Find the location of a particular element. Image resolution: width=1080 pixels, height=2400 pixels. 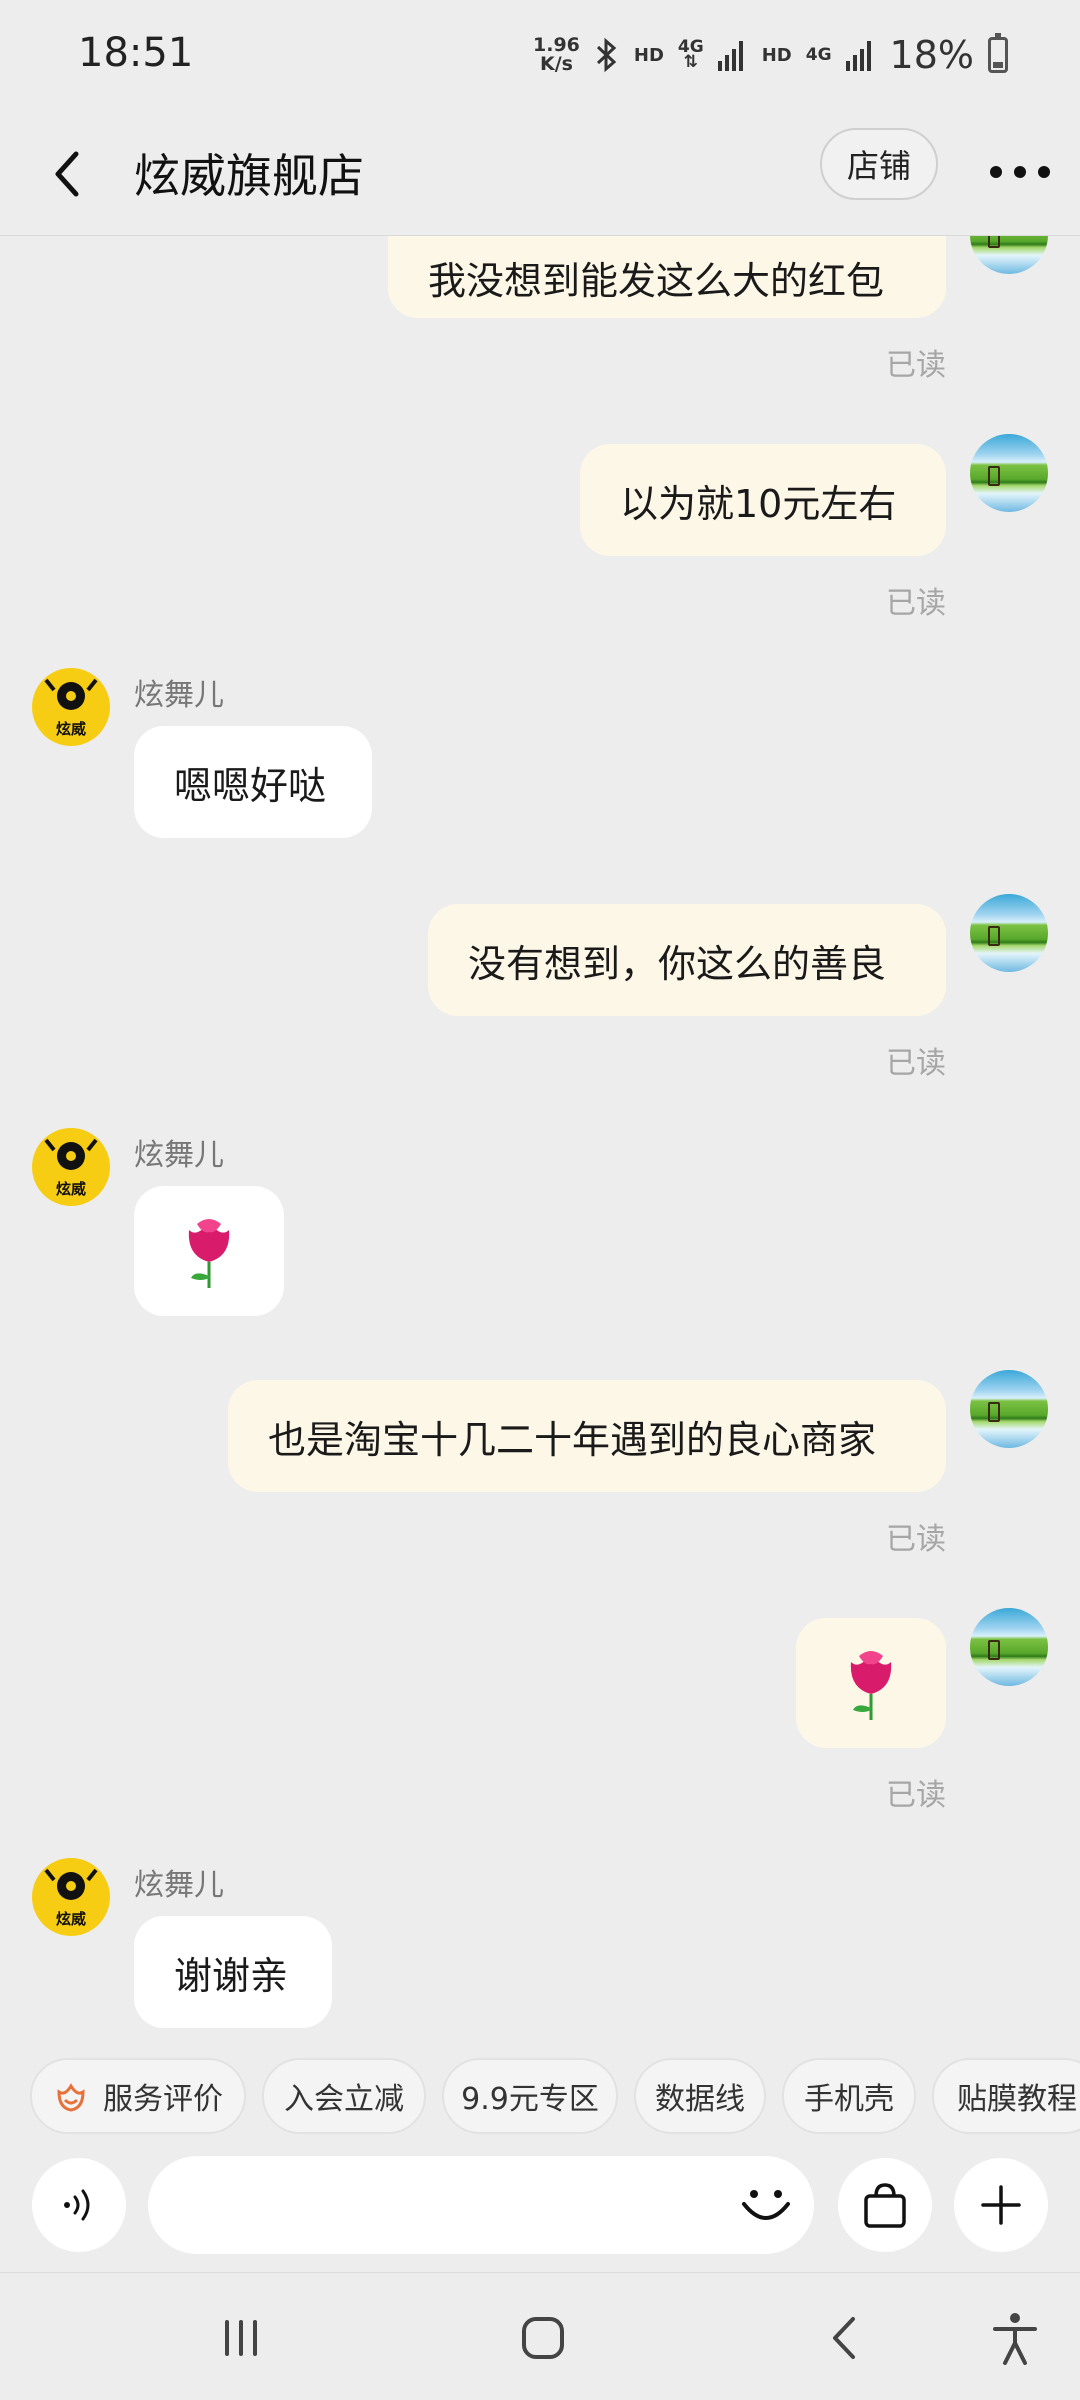

accessibility-icon is located at coordinates (1015, 2339).